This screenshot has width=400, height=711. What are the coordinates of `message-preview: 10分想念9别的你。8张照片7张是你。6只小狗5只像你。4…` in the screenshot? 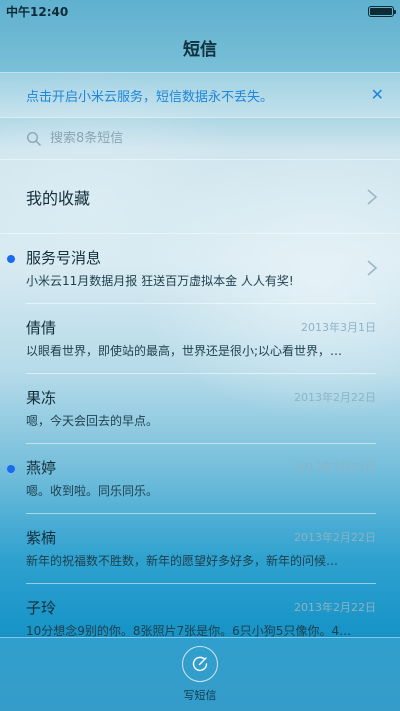 It's located at (189, 630).